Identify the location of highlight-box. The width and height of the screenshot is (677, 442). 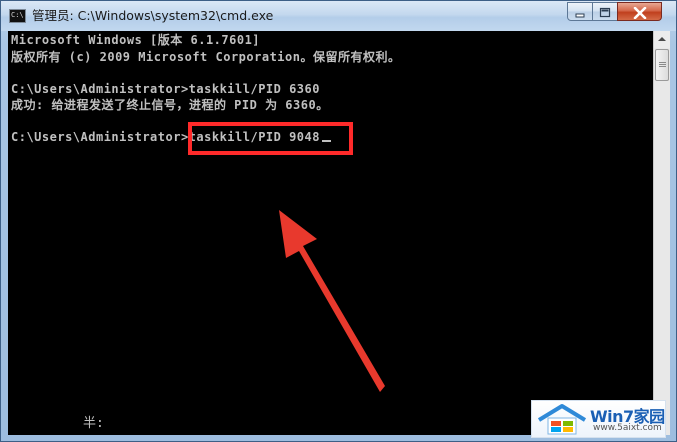
(270, 138).